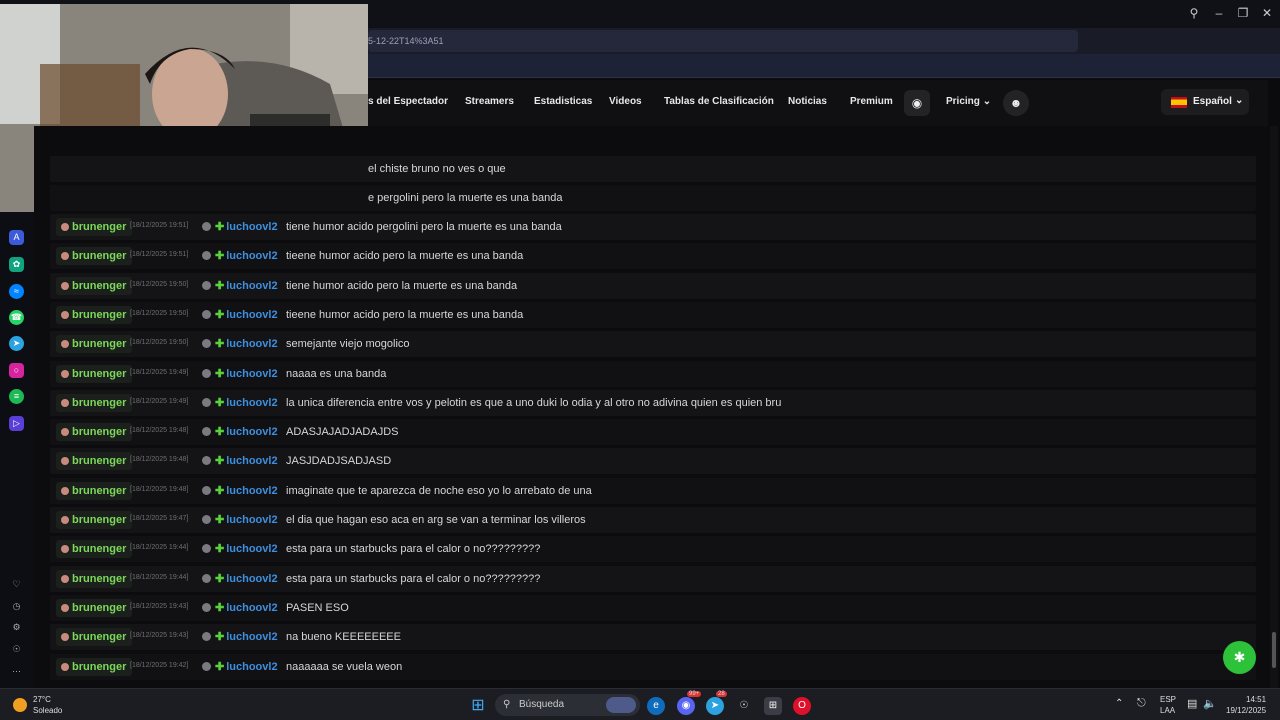  Describe the element at coordinates (16, 291) in the screenshot. I see `messenger-icon: ≈` at that location.